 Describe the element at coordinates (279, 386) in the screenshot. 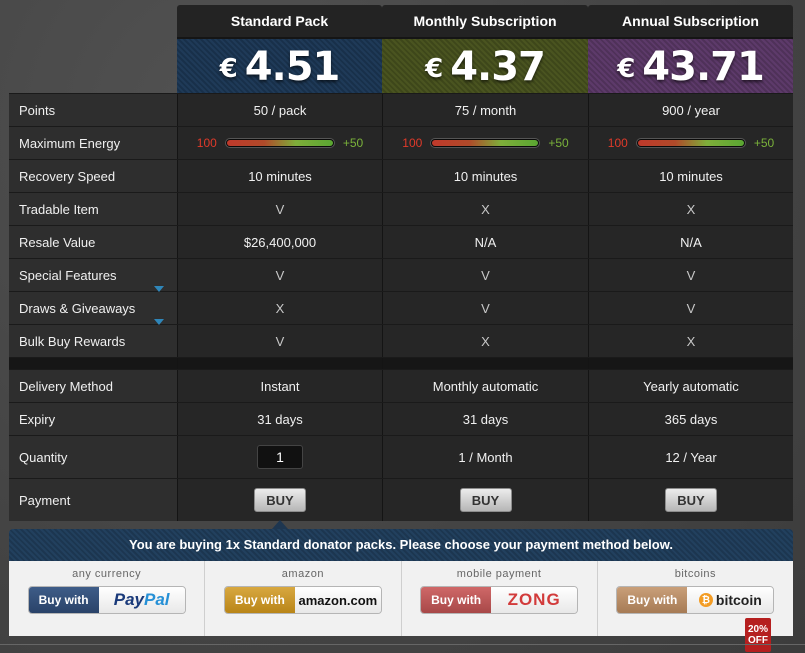

I see `cell-value: Instant` at that location.